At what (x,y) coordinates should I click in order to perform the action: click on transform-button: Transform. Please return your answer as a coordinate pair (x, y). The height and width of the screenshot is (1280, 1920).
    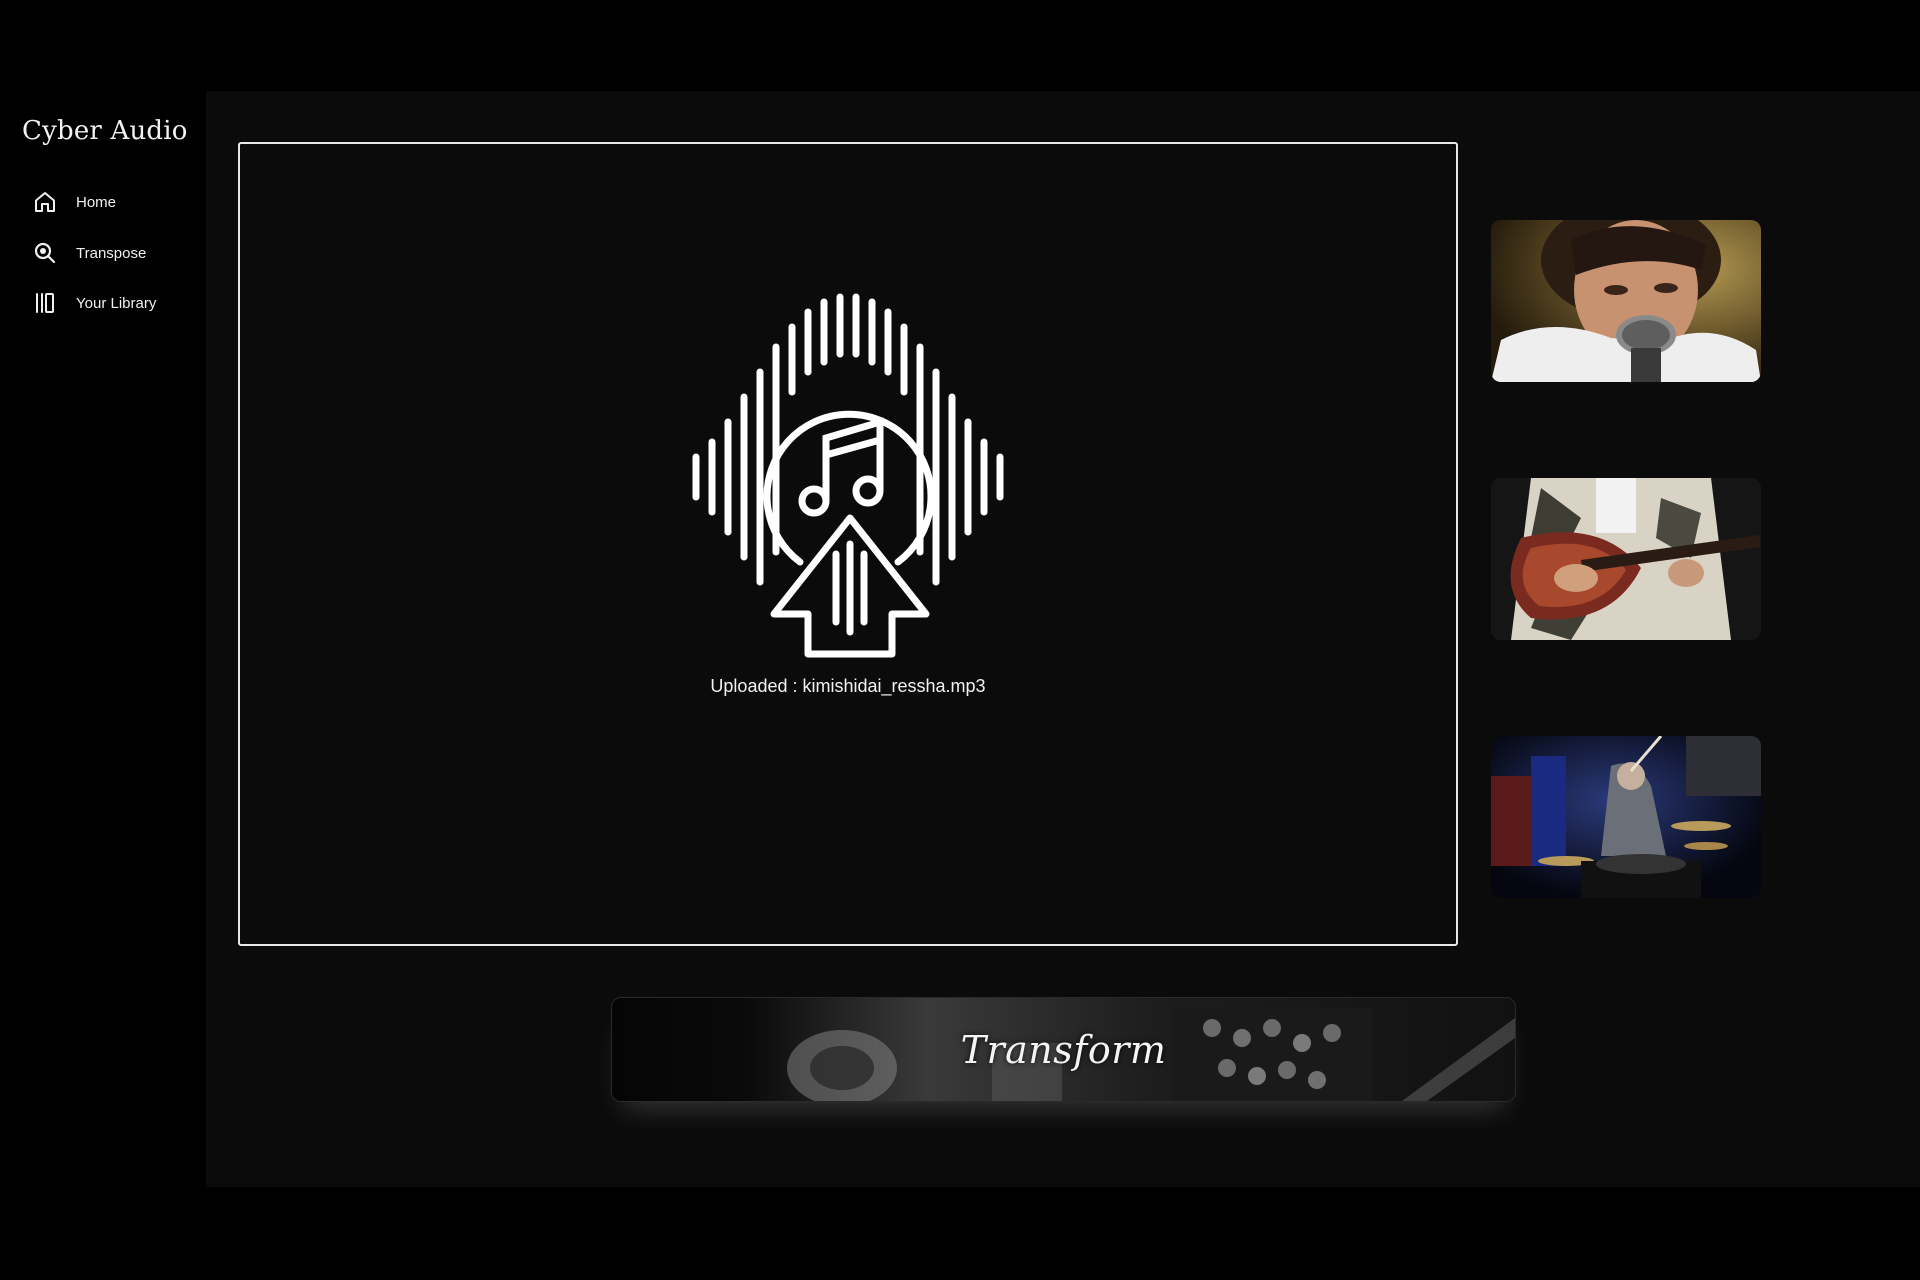
    Looking at the image, I should click on (1063, 1049).